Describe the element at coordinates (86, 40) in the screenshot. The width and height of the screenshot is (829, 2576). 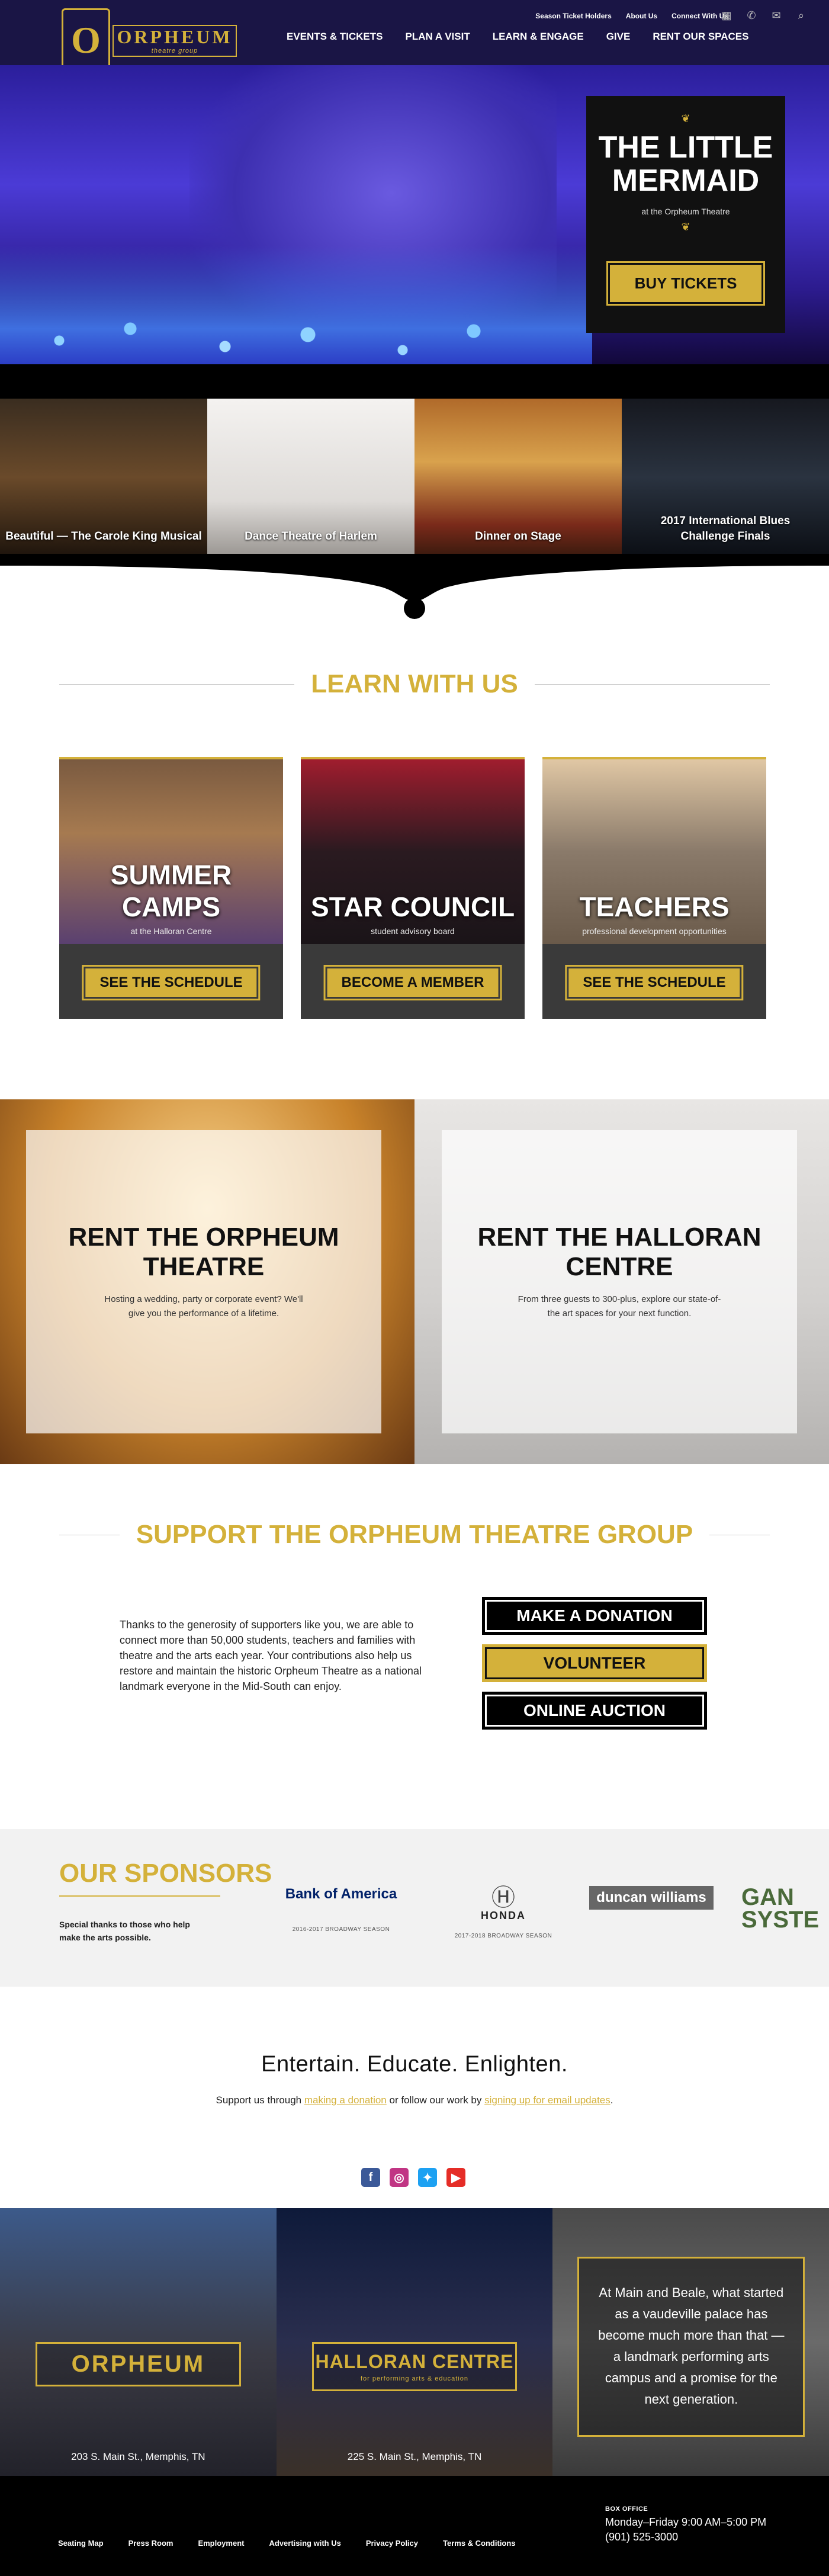
I see `logo-badge: O` at that location.